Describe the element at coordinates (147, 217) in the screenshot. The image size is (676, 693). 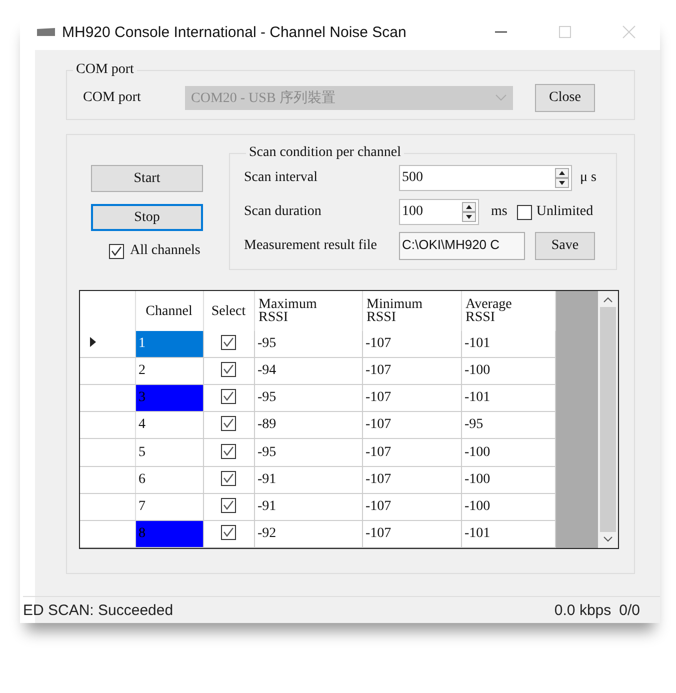
I see `stop-button: Stop` at that location.